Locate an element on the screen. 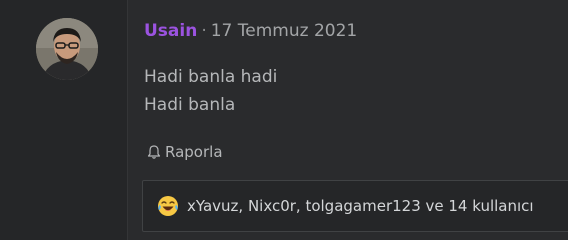 The height and width of the screenshot is (240, 568). post-date: 17 Temmuz 2021 is located at coordinates (284, 31).